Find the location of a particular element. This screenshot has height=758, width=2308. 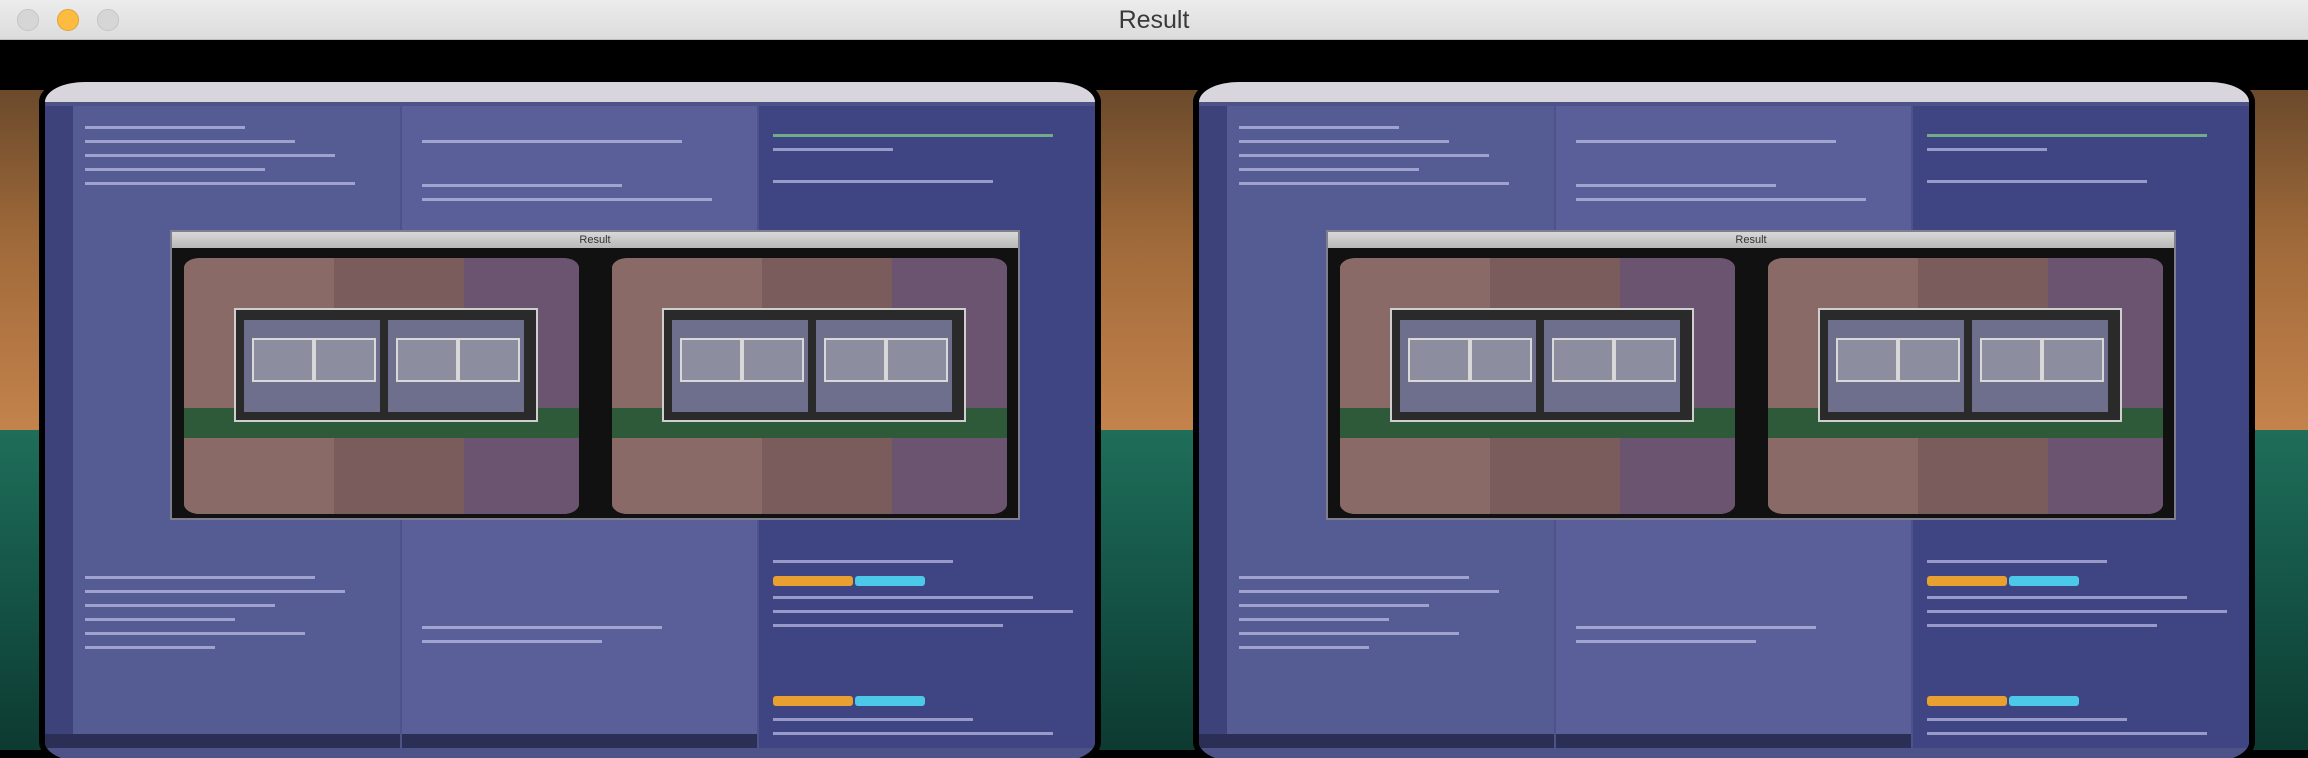

left-menubar is located at coordinates (570, 92).